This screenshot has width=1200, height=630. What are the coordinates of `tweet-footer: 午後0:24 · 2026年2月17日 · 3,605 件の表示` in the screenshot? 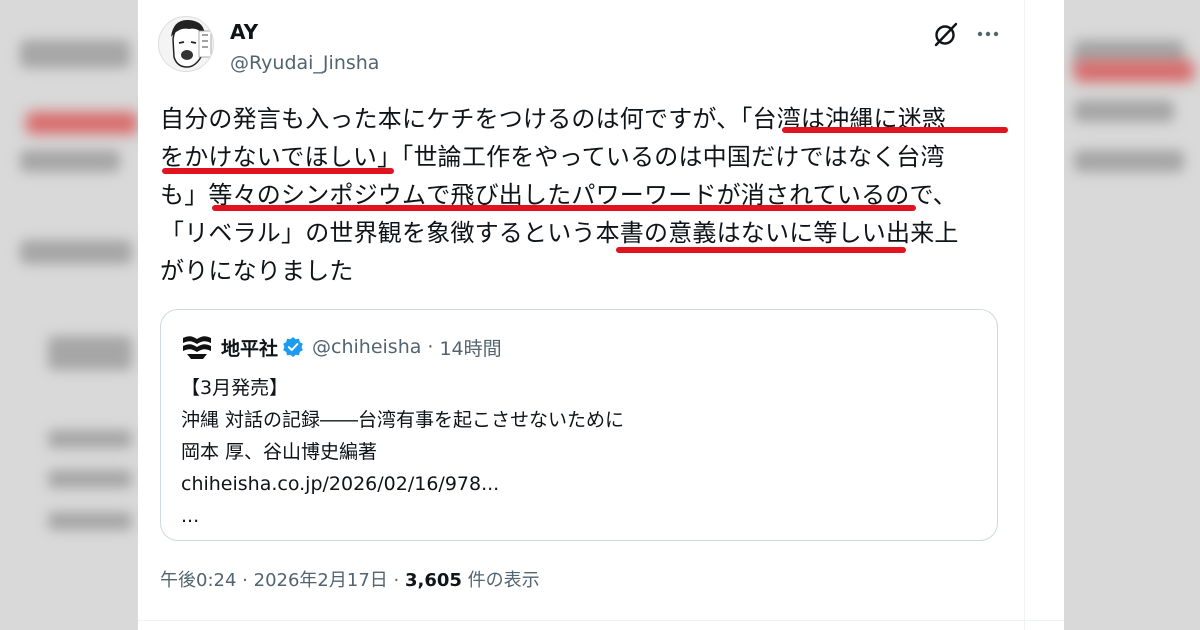 It's located at (350, 579).